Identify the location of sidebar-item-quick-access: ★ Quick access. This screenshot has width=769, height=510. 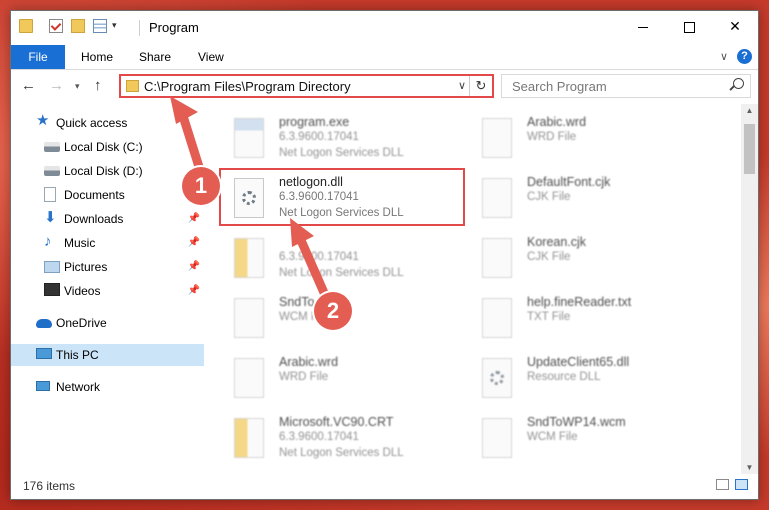
(107, 123).